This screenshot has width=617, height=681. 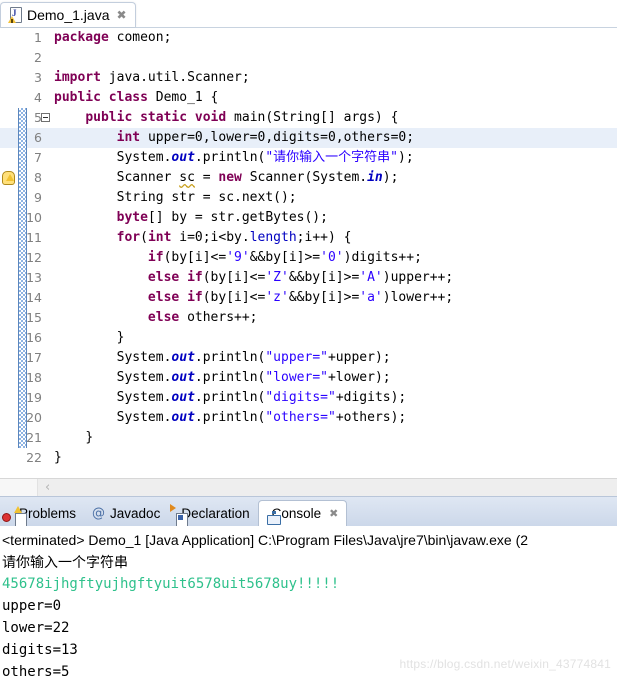 I want to click on view-tab-problems: Problems, so click(x=43, y=514).